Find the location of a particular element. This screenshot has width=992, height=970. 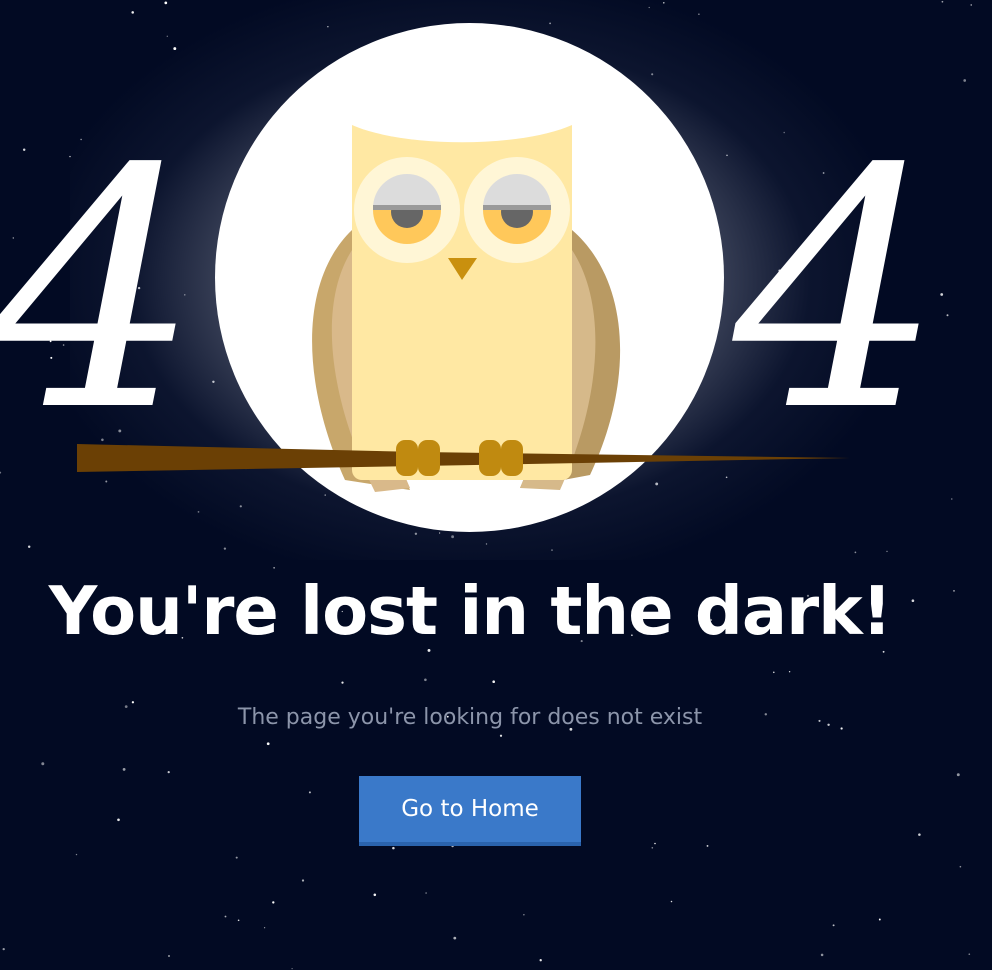

page-title: You're lost in the dark! is located at coordinates (470, 611).